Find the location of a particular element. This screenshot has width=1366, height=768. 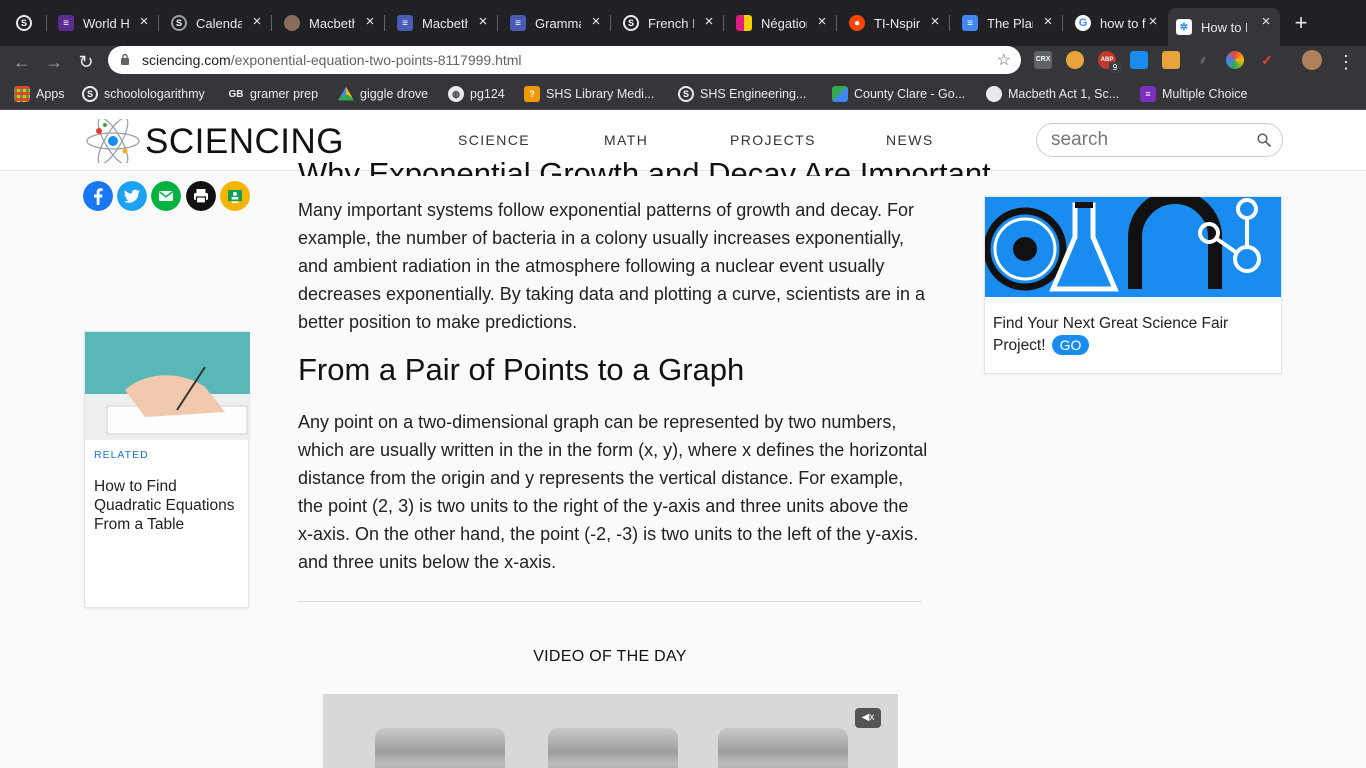

browser-tab-6: S French I × is located at coordinates (669, 23).